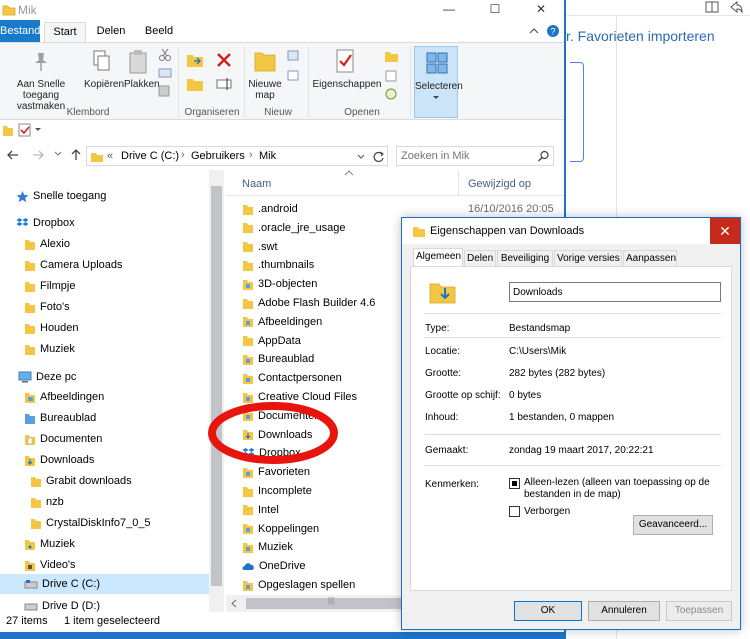  What do you see at coordinates (294, 56) in the screenshot?
I see `new-item-icon` at bounding box center [294, 56].